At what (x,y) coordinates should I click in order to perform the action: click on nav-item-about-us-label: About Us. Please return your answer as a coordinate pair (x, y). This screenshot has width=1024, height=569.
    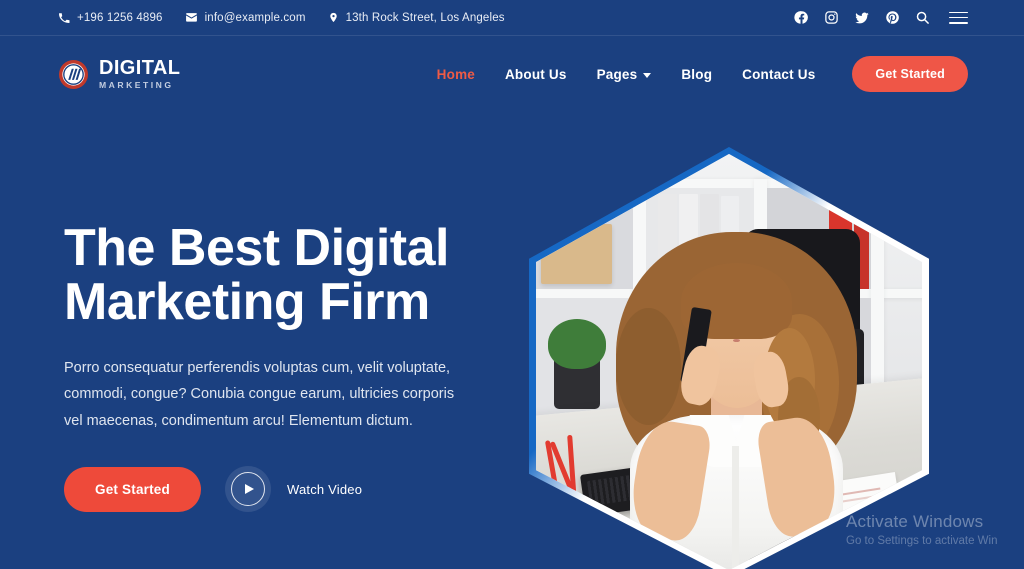
    Looking at the image, I should click on (535, 74).